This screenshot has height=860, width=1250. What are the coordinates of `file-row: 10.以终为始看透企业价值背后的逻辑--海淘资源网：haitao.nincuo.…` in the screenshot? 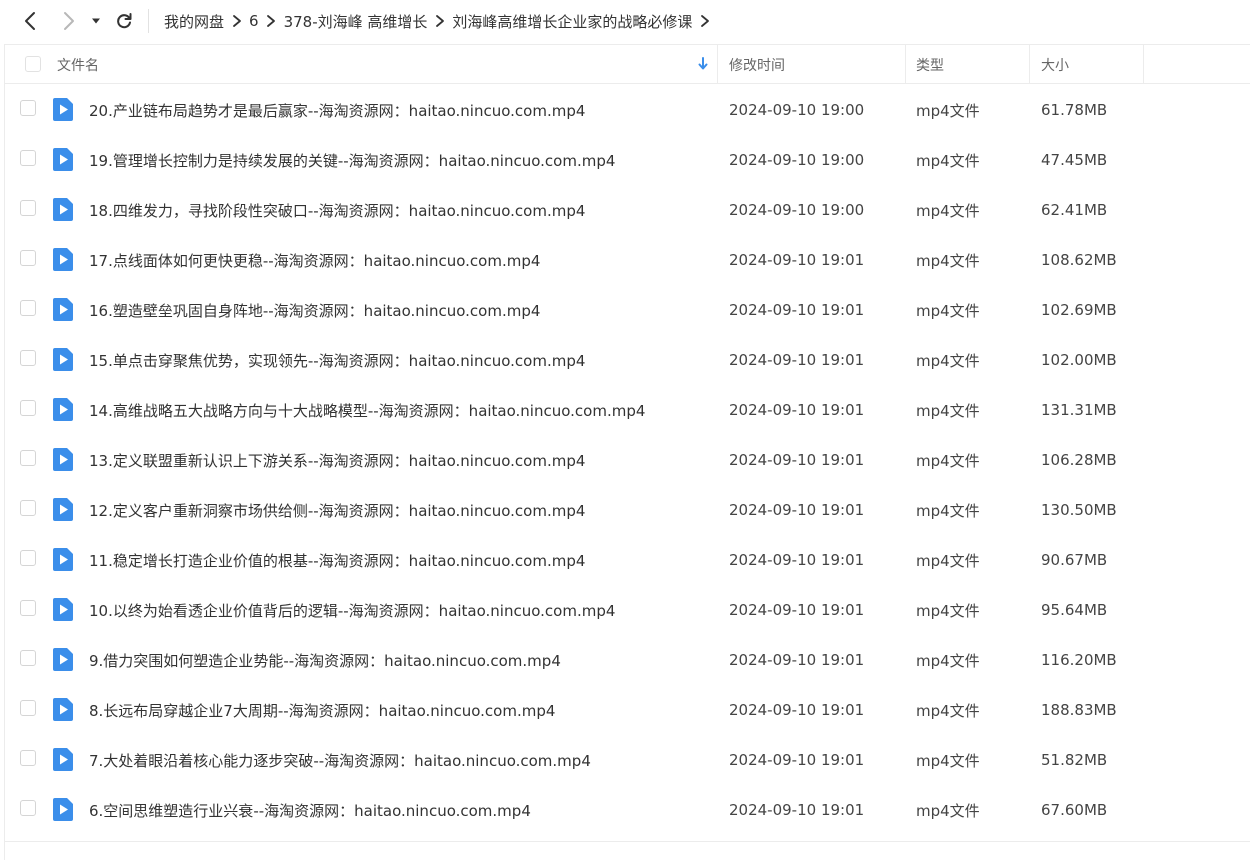 It's located at (627, 610).